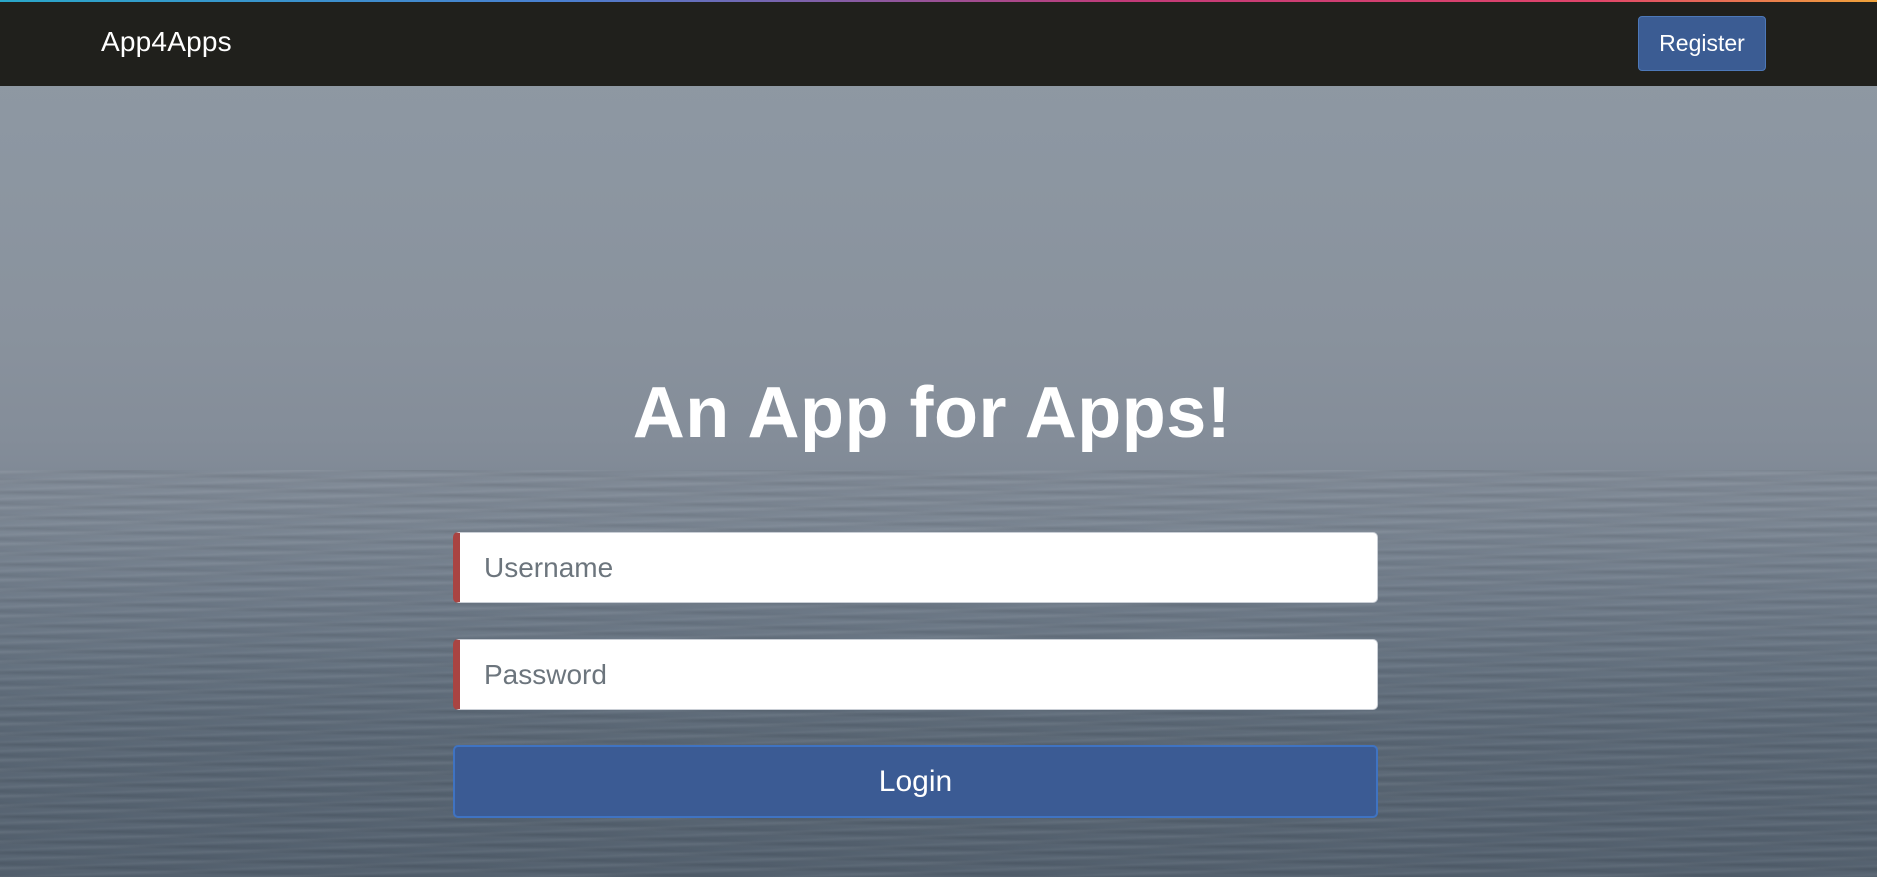 The width and height of the screenshot is (1877, 877). What do you see at coordinates (938, 1) in the screenshot?
I see `top-accent-line` at bounding box center [938, 1].